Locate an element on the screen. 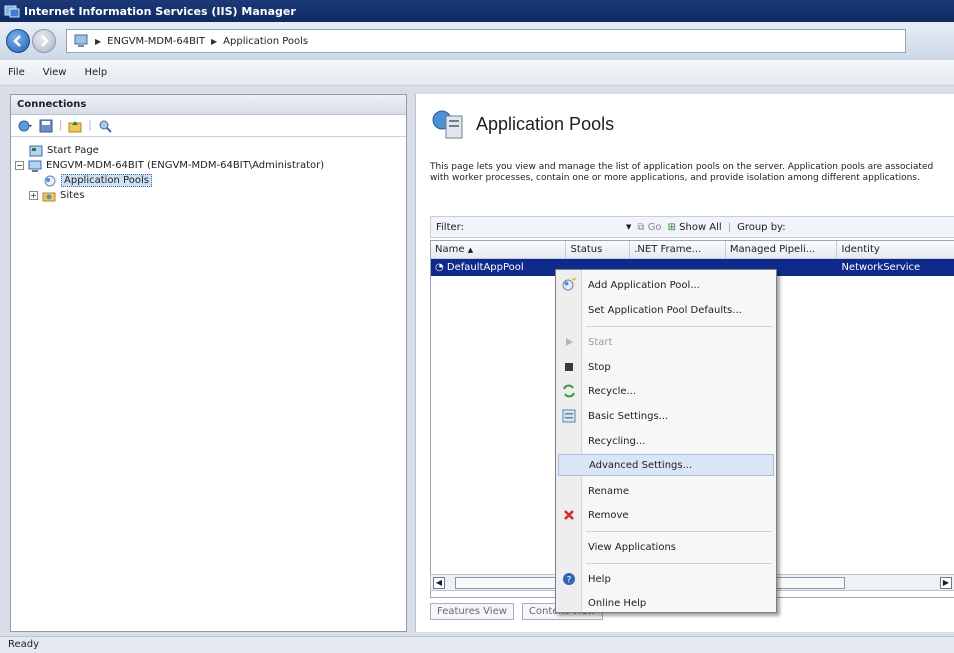  expand-icon: + is located at coordinates (33, 195).